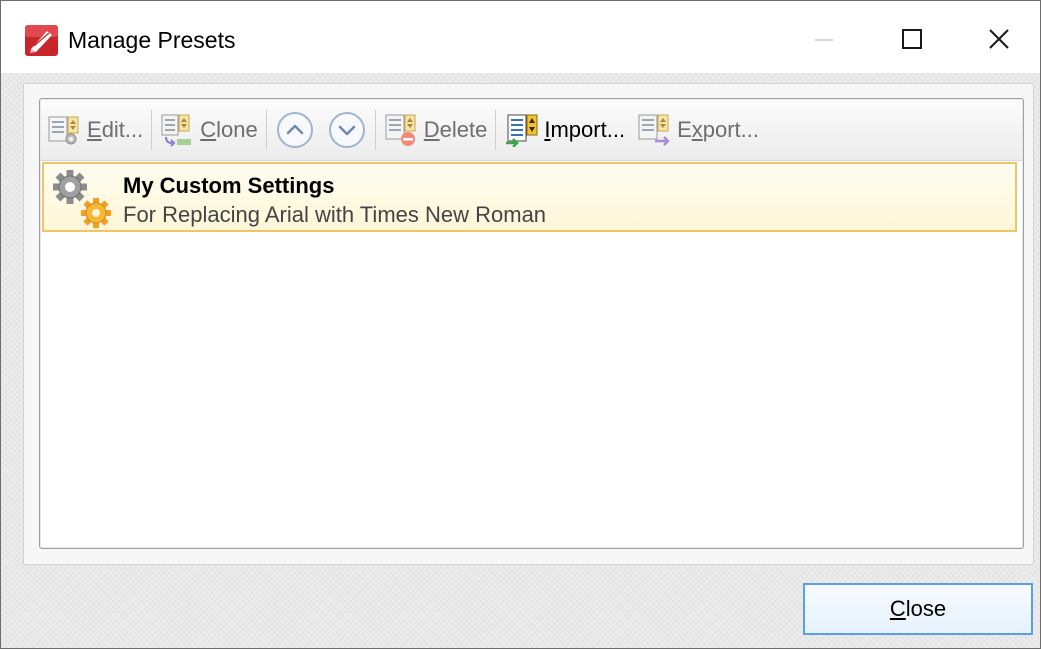 Image resolution: width=1041 pixels, height=649 pixels. I want to click on close-icon, so click(999, 39).